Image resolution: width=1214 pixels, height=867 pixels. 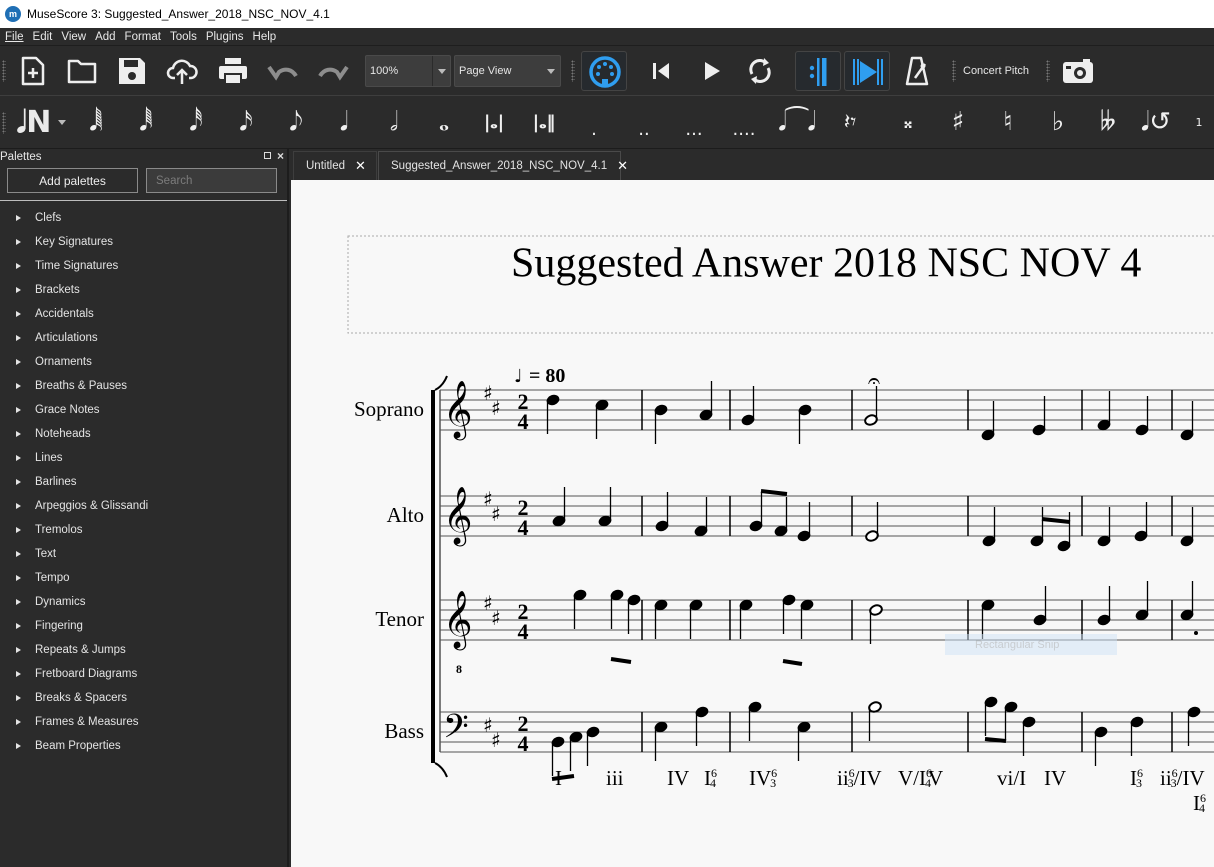 I want to click on staff-name: Soprano, so click(x=389, y=409).